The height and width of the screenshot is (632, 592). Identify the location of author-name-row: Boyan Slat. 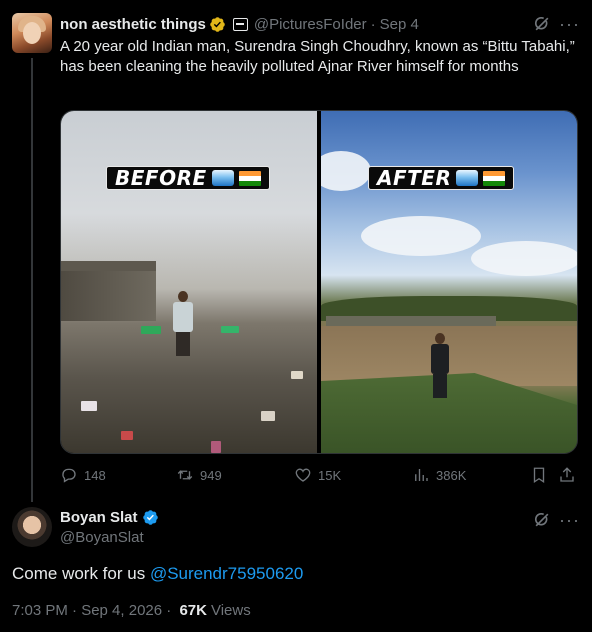
(109, 517).